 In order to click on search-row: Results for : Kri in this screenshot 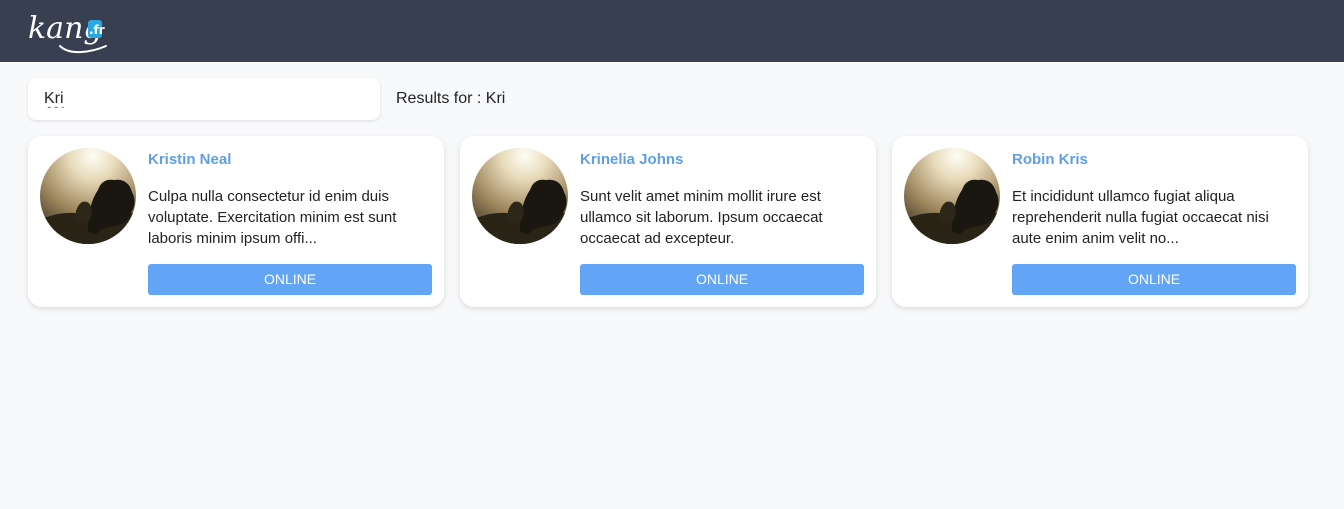, I will do `click(378, 99)`.